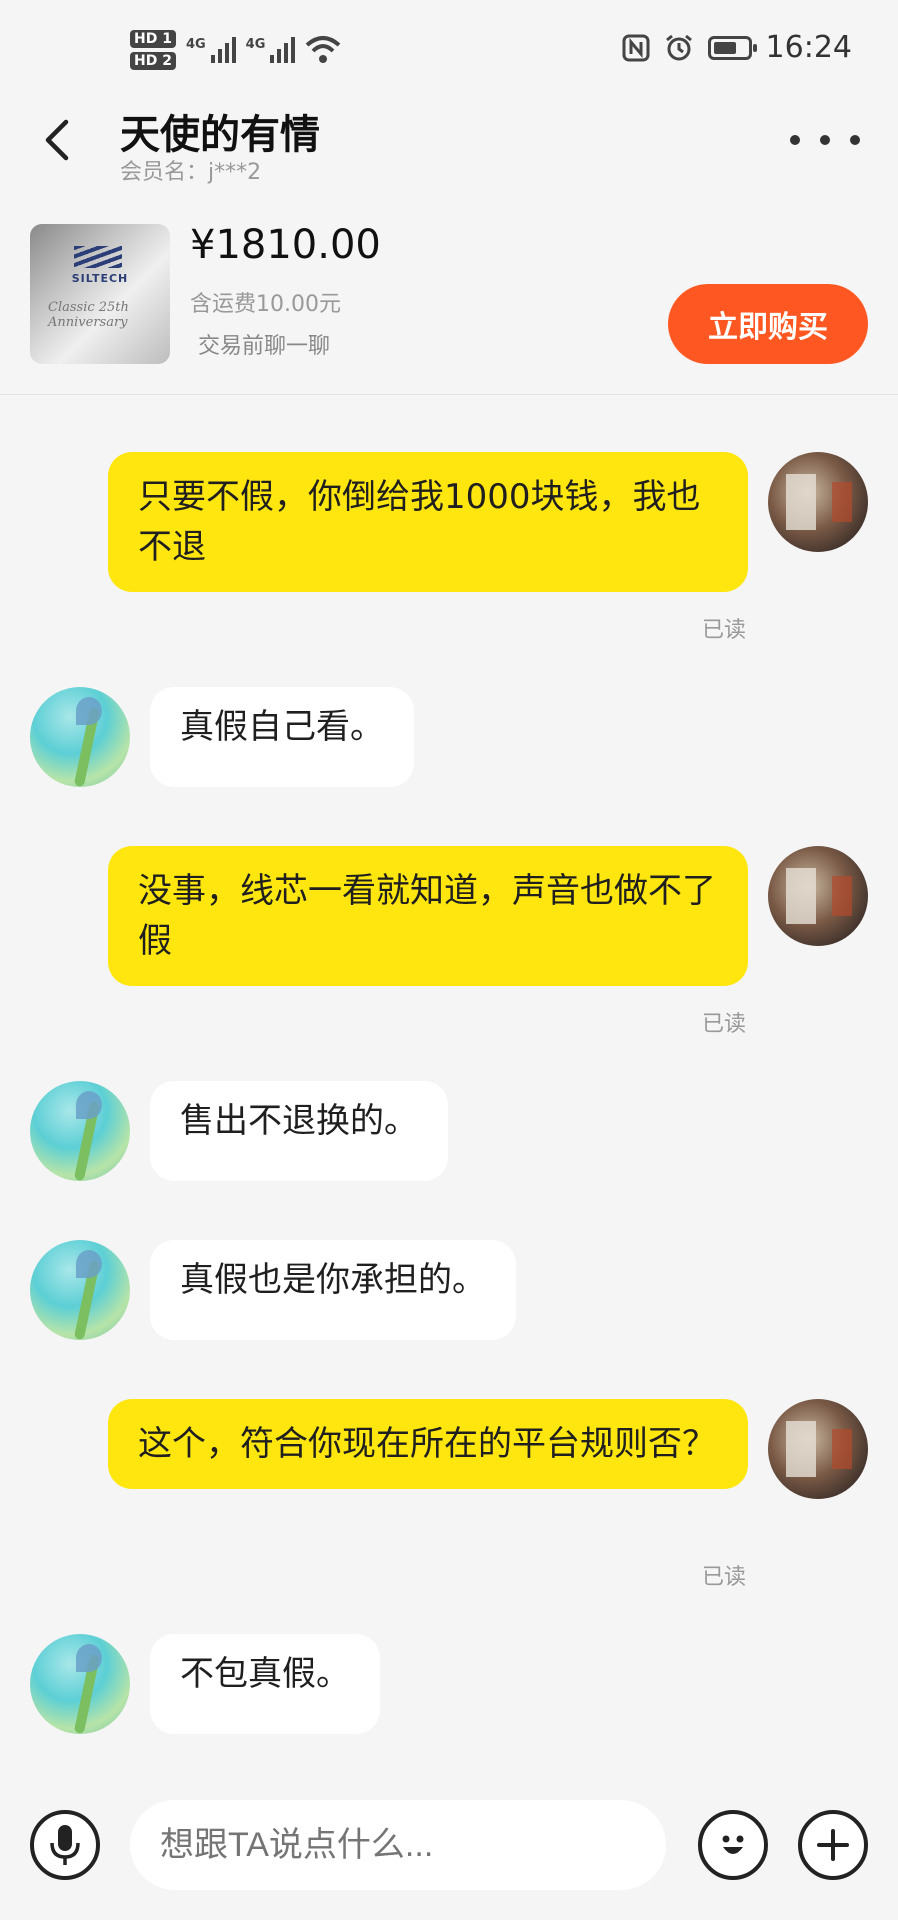 The image size is (898, 1920). I want to click on input-bar, so click(449, 1845).